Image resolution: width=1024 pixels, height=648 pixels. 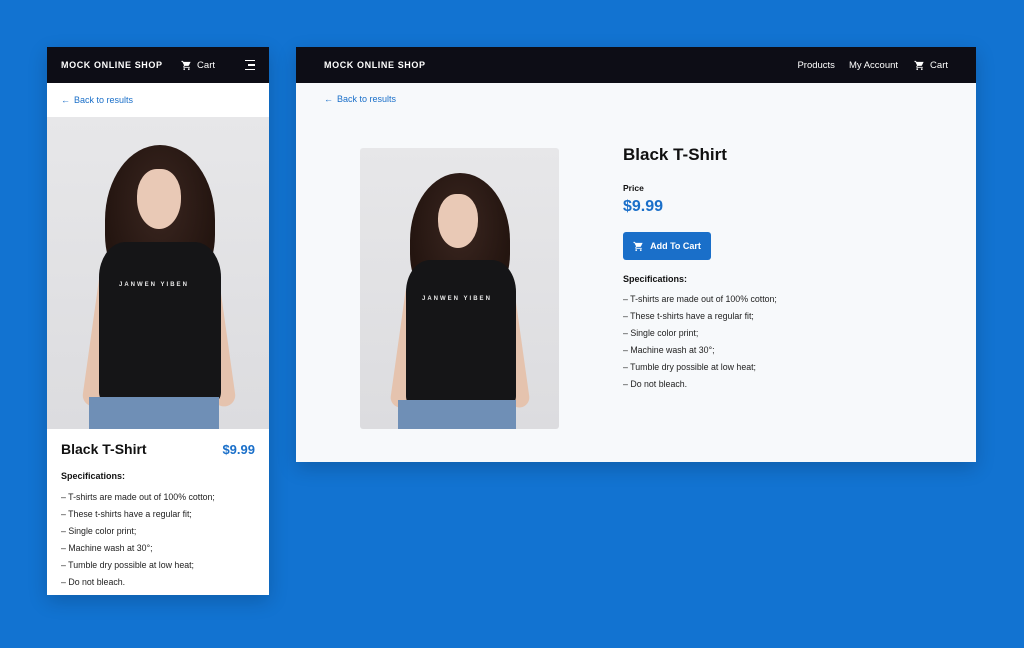 I want to click on my-account-link: My Account, so click(x=873, y=65).